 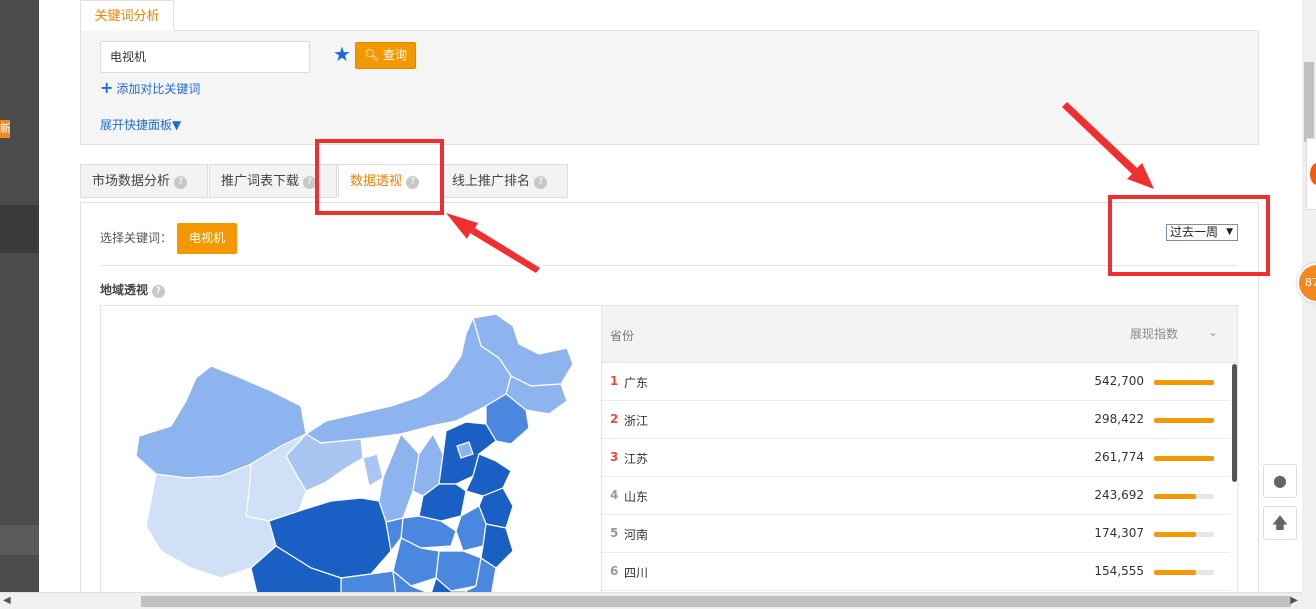 What do you see at coordinates (919, 334) in the screenshot?
I see `table-header: 省份 展现指数 ⌄` at bounding box center [919, 334].